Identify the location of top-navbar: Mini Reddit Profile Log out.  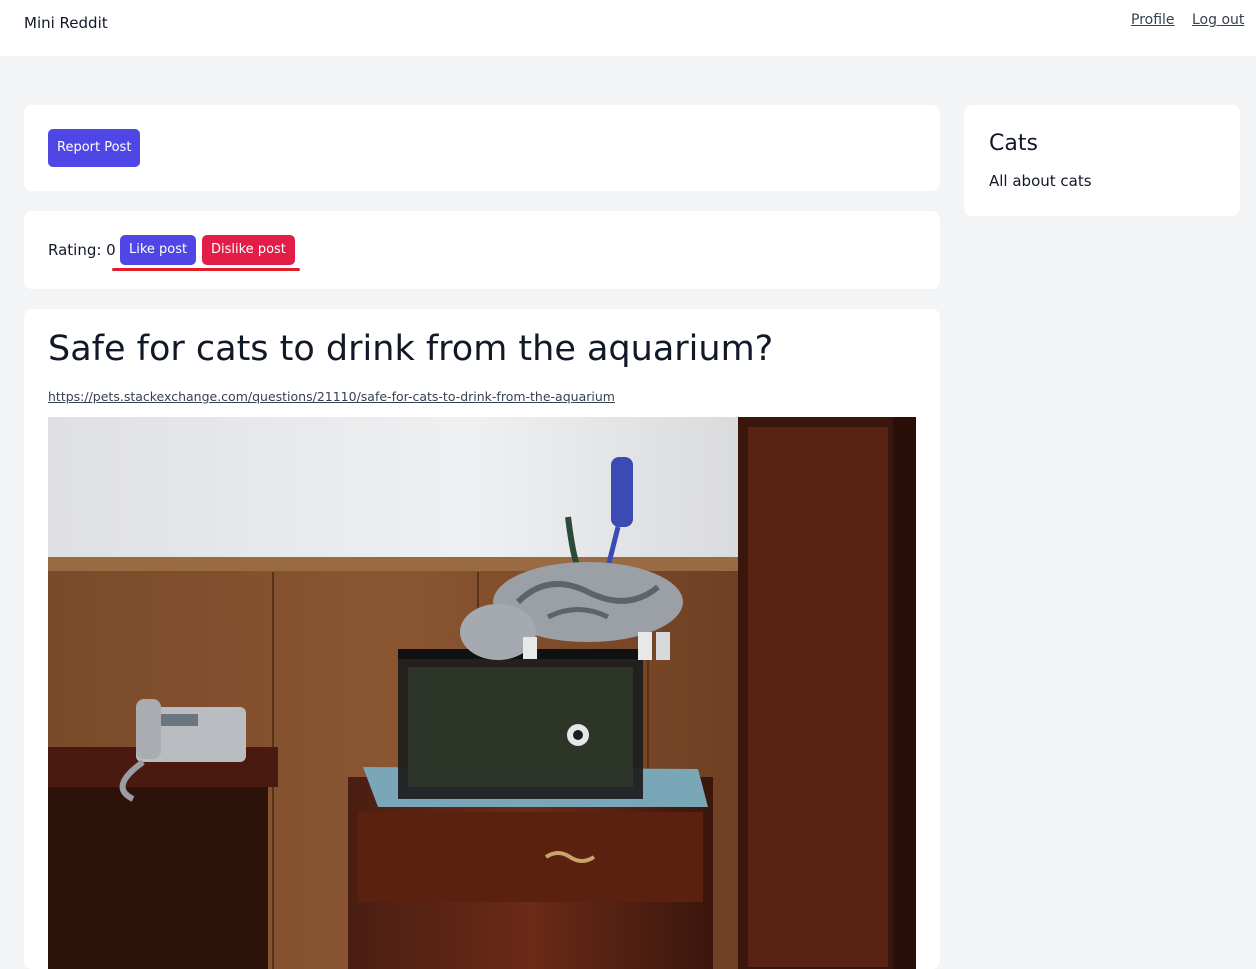
(628, 28).